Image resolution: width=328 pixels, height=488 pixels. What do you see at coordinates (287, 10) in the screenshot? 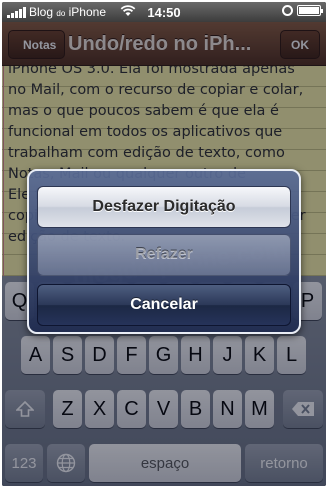
I see `orientation-lock-icon` at bounding box center [287, 10].